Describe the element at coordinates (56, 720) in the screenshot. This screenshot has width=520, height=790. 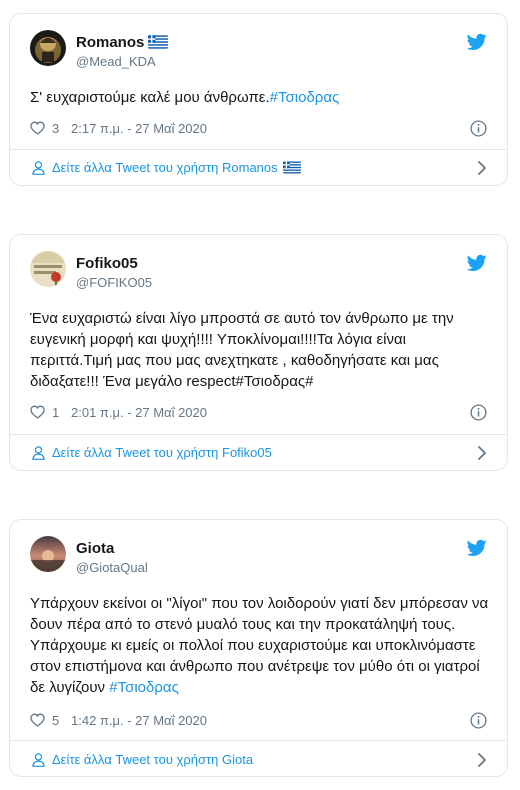
I see `like-count: 5` at that location.